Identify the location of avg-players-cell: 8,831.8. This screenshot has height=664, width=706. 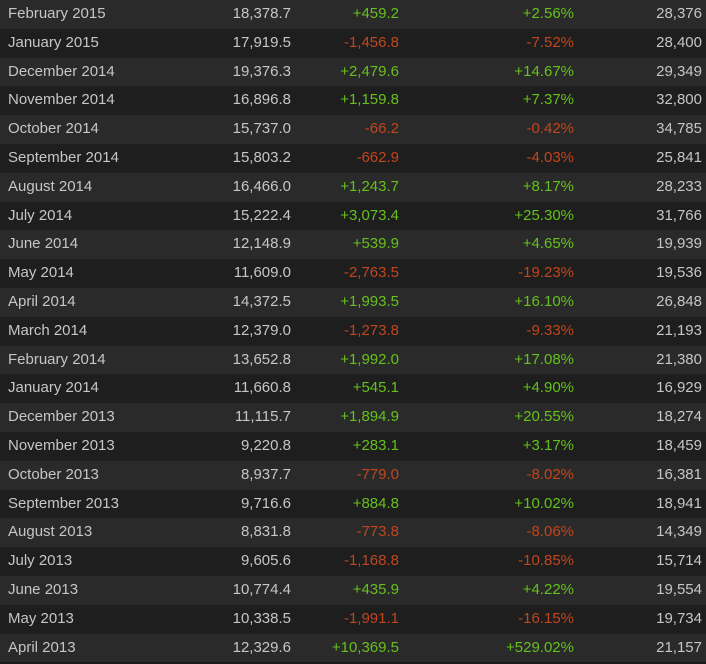
(265, 532).